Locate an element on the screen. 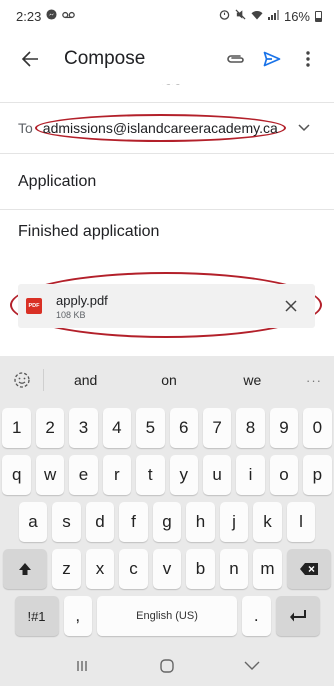 This screenshot has height=686, width=334. backspace-icon is located at coordinates (308, 569).